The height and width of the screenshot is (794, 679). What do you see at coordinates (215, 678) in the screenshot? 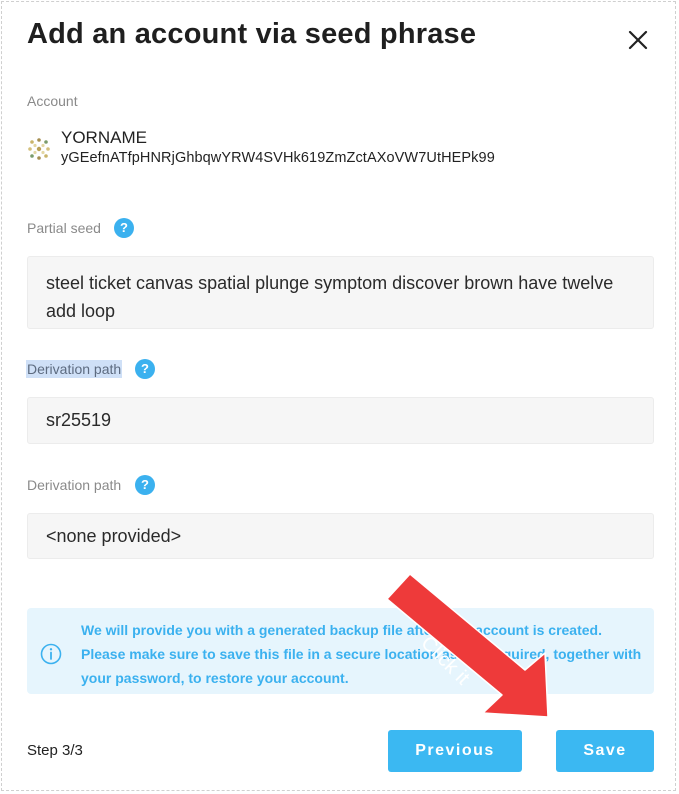
I see `backup-info-line-3: your password, to restore your account.` at bounding box center [215, 678].